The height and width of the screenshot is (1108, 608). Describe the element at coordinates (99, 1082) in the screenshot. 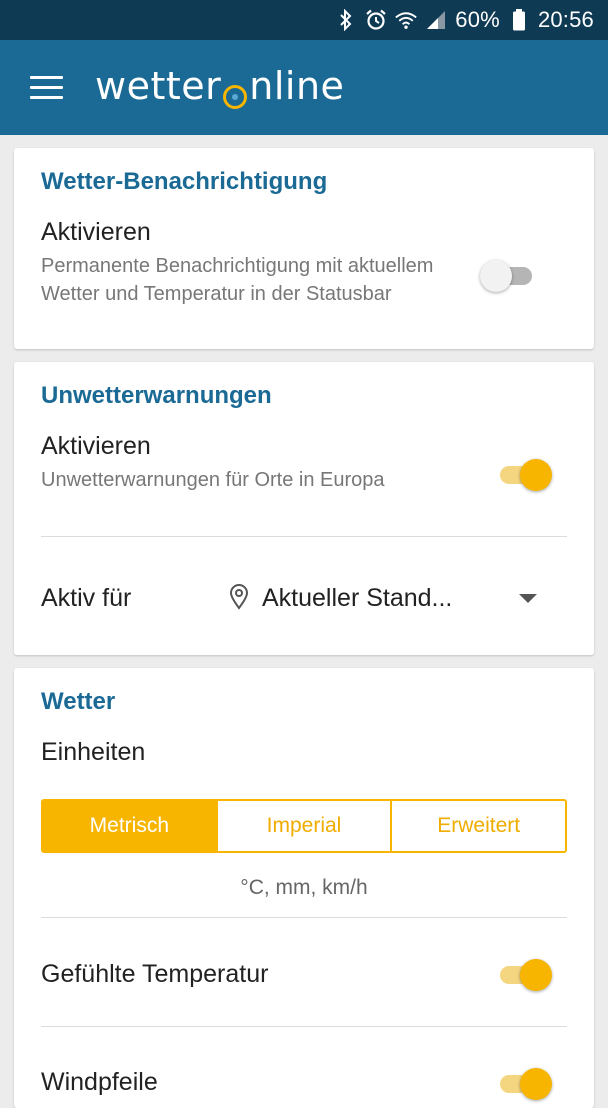

I see `wind-arrows-label: Windpfeile` at that location.